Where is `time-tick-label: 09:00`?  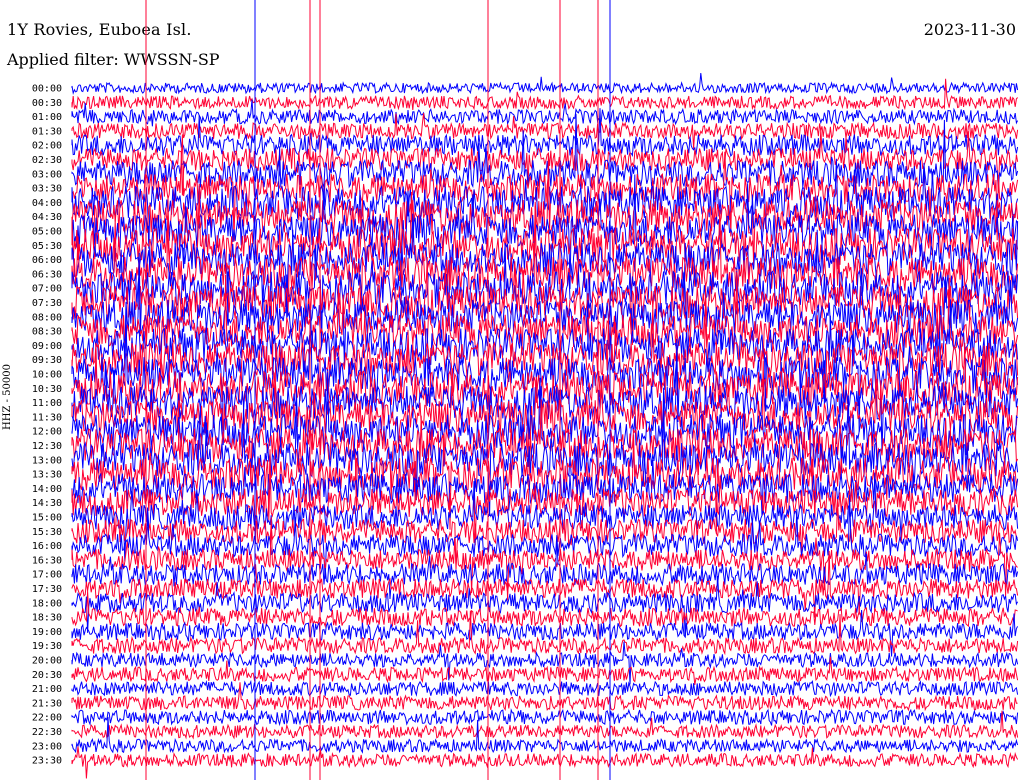 time-tick-label: 09:00 is located at coordinates (47, 346).